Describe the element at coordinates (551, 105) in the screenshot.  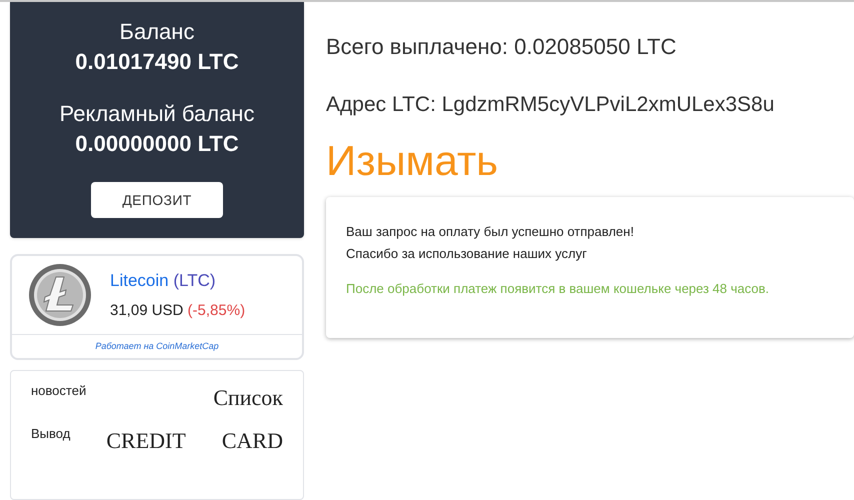
I see `address-text: Адрес LTC: LgdzmRM5cyVLPviL2xmULex3S8u` at that location.